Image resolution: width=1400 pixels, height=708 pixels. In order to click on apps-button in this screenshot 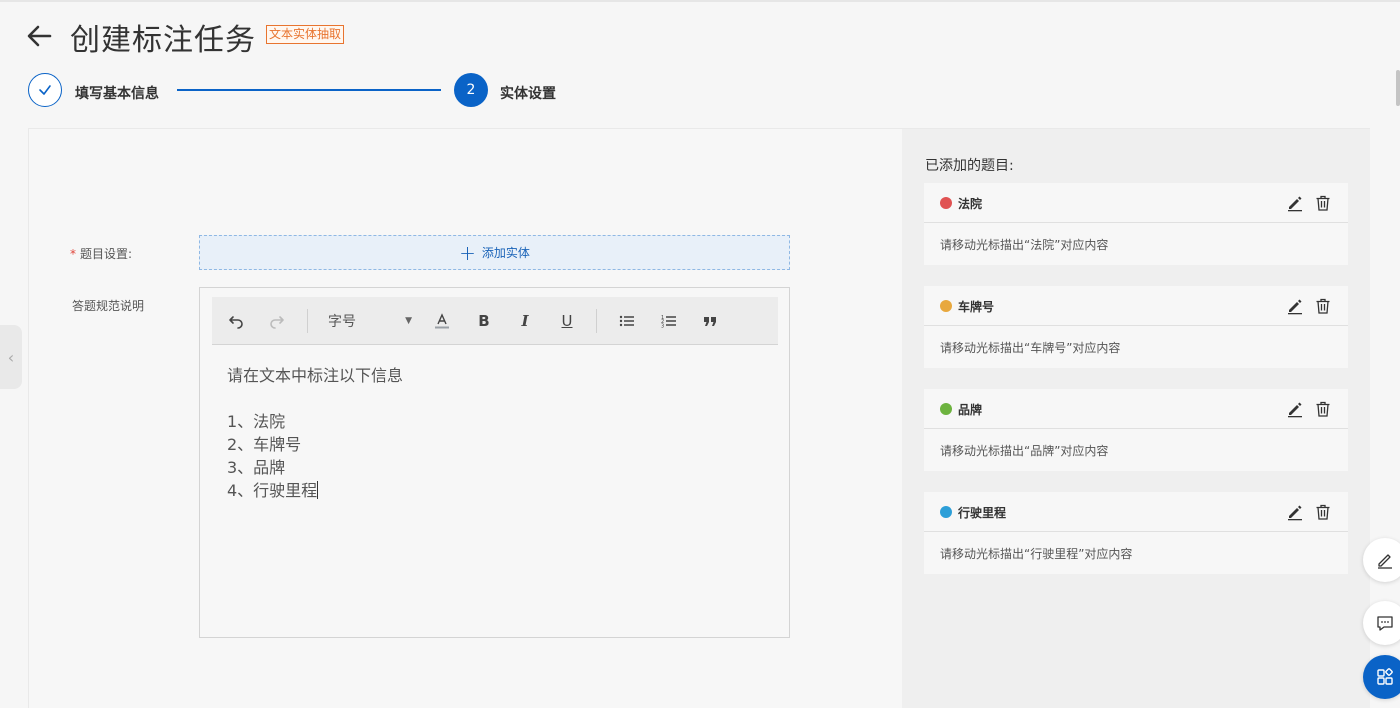, I will do `click(1381, 677)`.